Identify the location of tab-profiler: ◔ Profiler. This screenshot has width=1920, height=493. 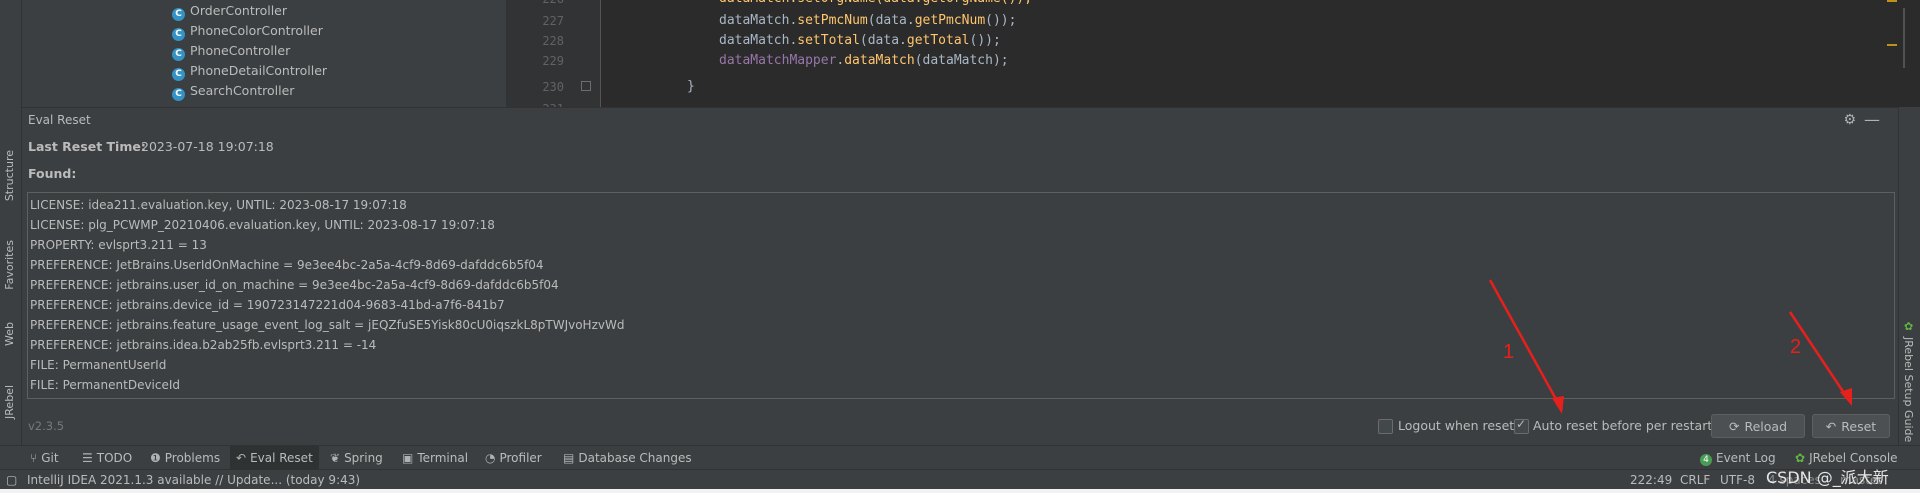
(513, 458).